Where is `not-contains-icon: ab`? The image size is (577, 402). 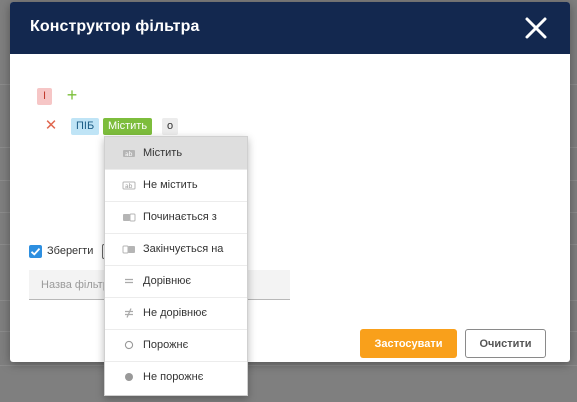
not-contains-icon: ab is located at coordinates (129, 185).